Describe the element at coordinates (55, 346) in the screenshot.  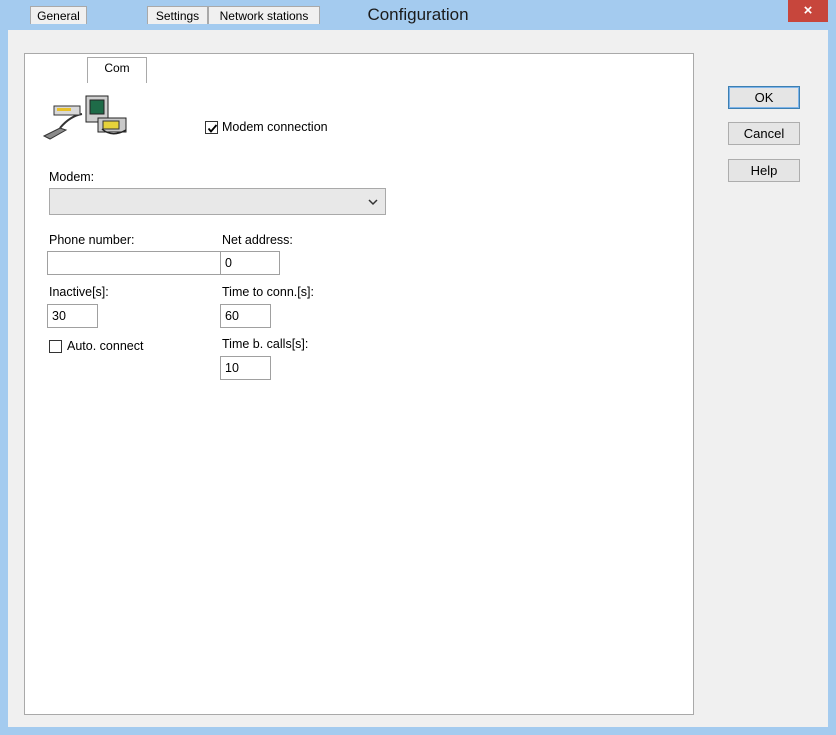
I see `auto-connect-checkbox` at that location.